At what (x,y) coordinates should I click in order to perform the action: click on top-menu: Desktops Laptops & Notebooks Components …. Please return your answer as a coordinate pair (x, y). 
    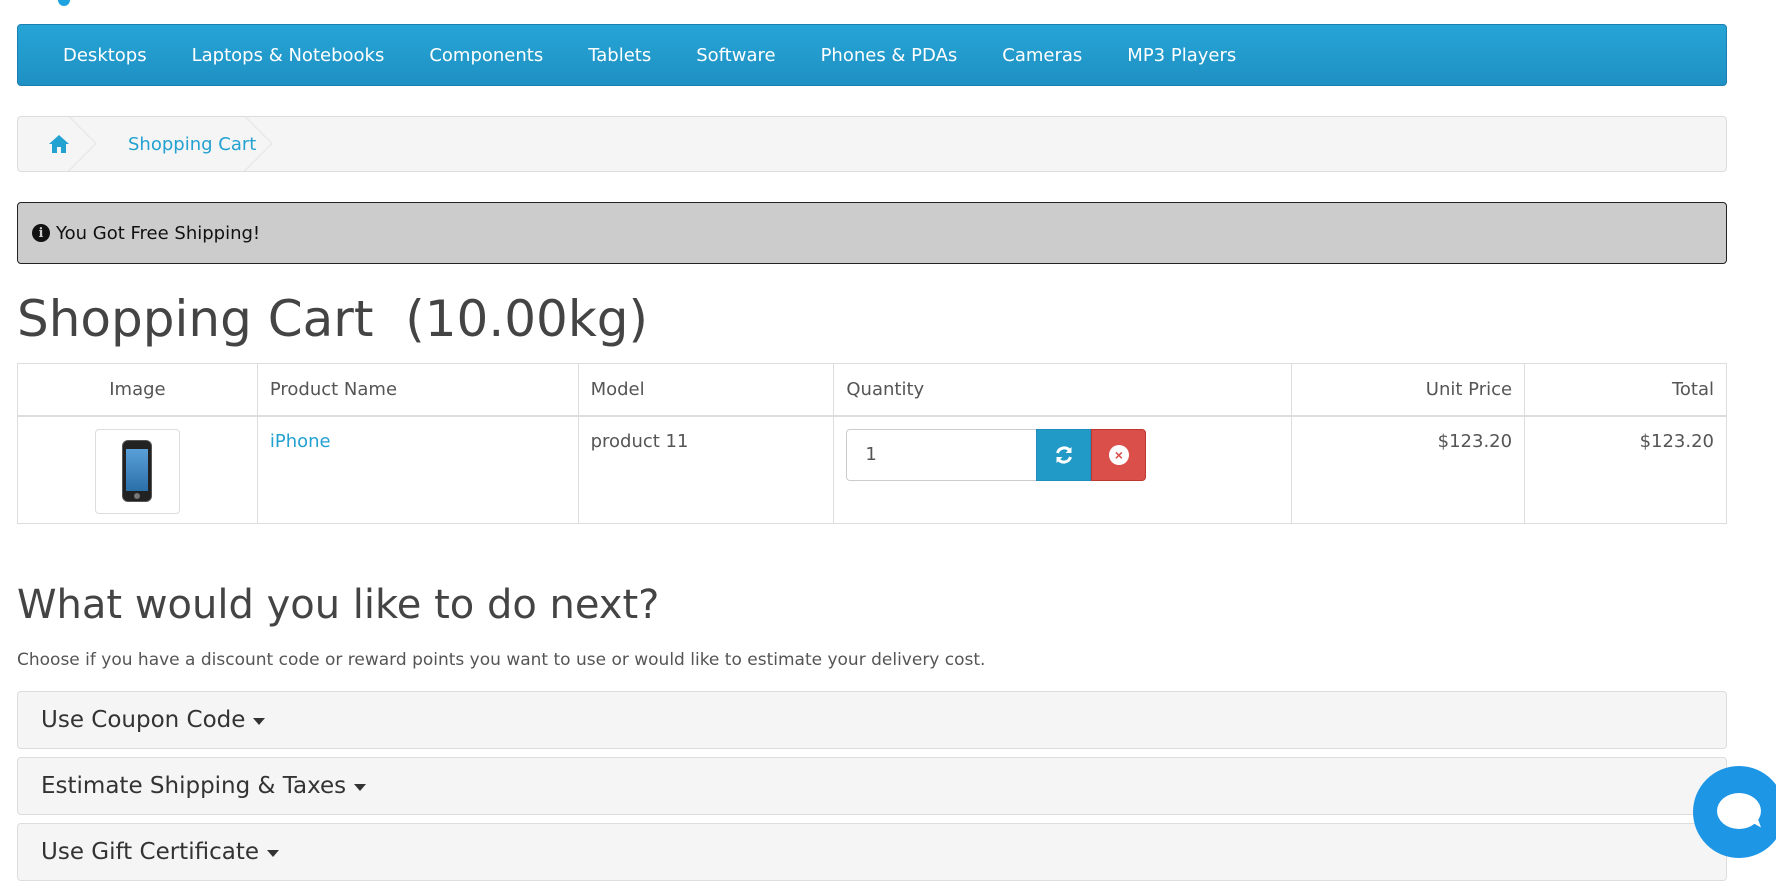
    Looking at the image, I should click on (872, 55).